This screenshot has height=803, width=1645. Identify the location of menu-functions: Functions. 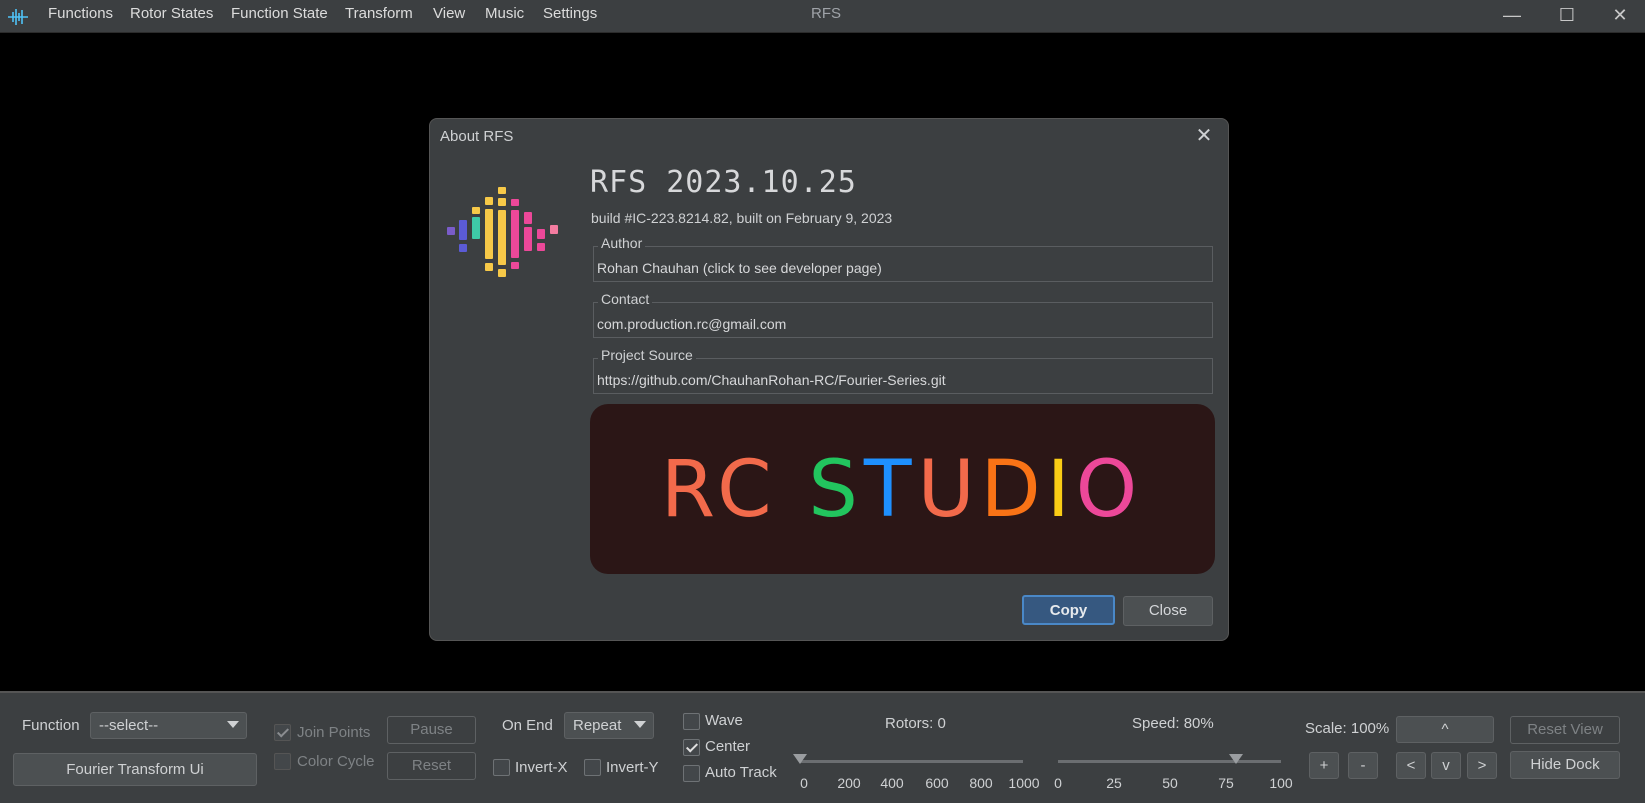
(80, 13).